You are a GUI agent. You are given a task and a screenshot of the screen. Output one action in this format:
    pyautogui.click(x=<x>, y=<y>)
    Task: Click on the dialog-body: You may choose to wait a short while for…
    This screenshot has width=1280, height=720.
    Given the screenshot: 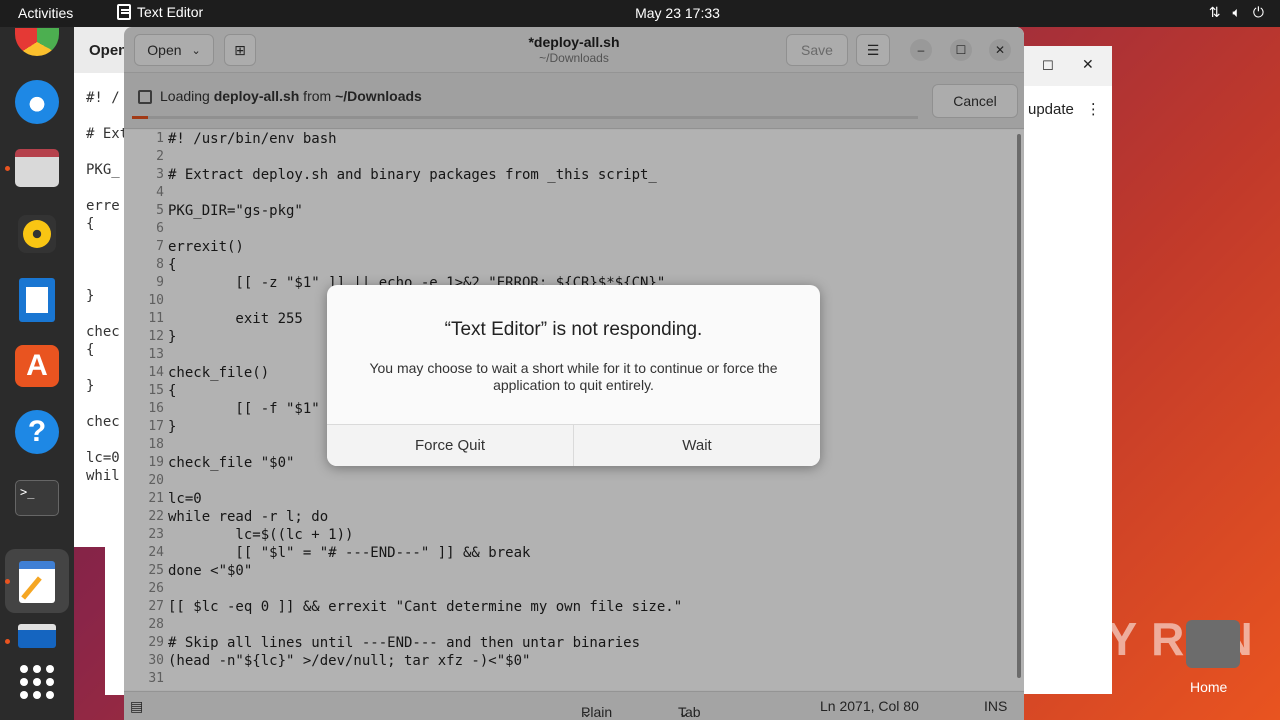 What is the action you would take?
    pyautogui.click(x=573, y=376)
    